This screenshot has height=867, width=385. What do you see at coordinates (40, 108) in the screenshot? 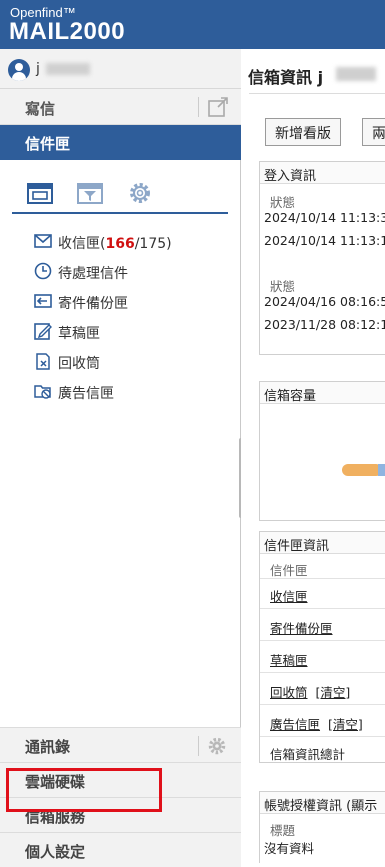
I see `compose-label: 寫信` at bounding box center [40, 108].